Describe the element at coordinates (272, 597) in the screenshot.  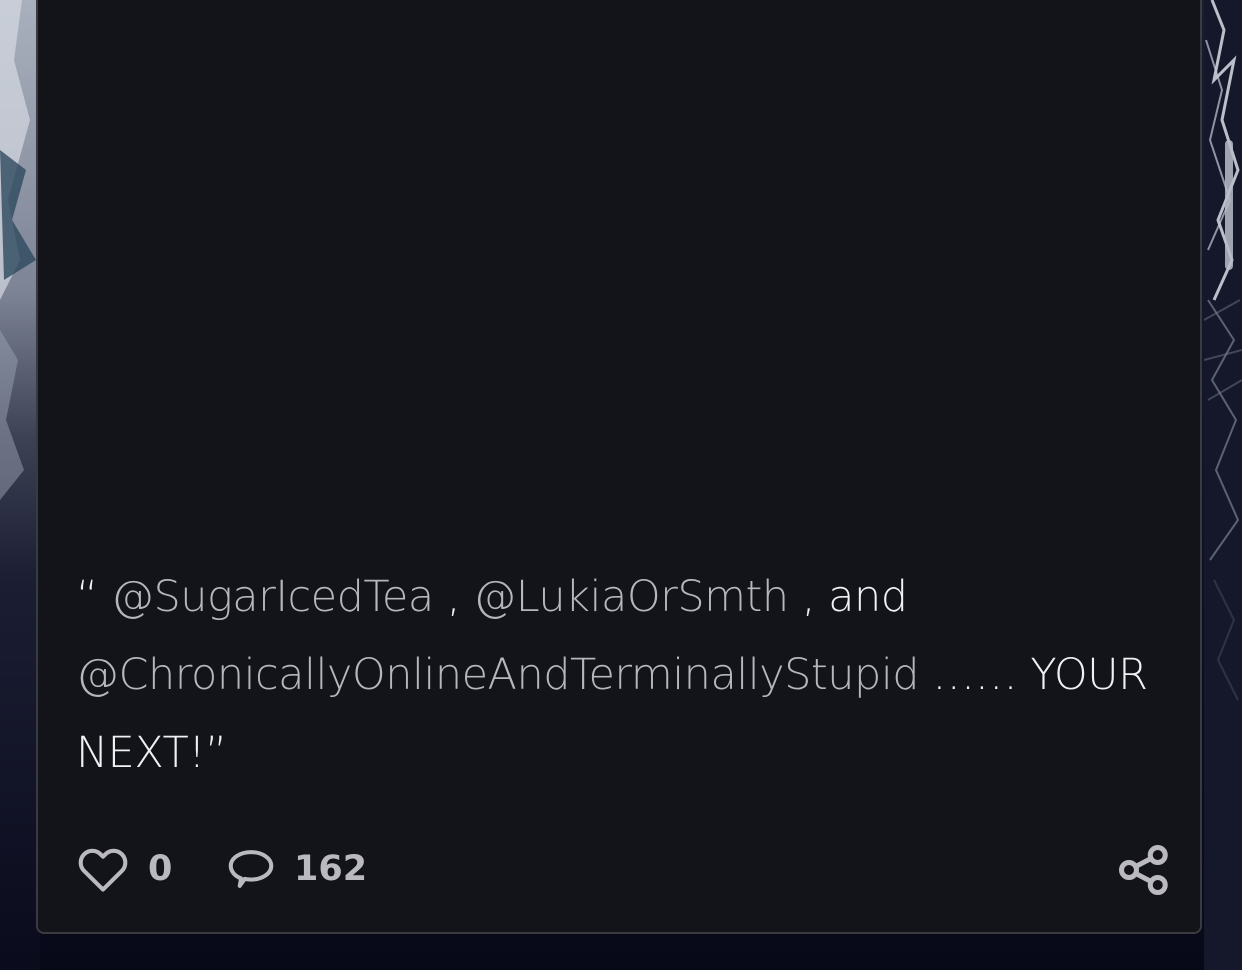
I see `mention-link-1: @SugarIcedTea` at that location.